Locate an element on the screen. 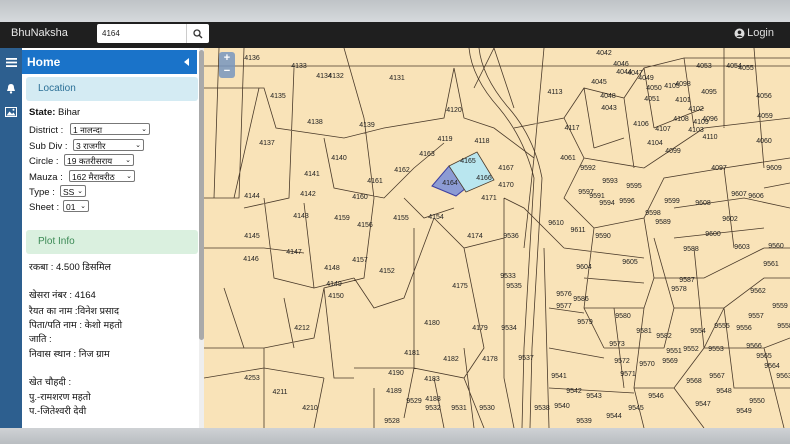  plot-label-9544: 9544 is located at coordinates (614, 416).